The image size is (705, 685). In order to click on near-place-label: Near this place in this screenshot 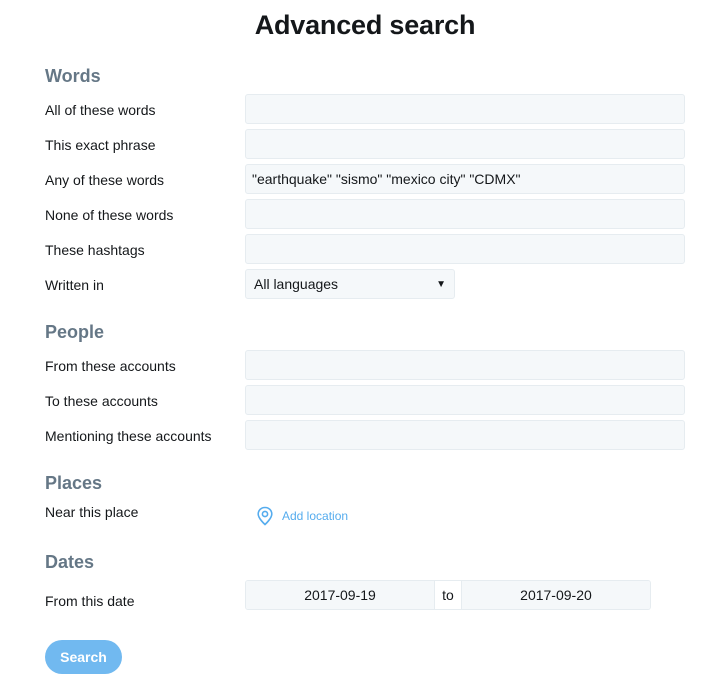, I will do `click(92, 512)`.